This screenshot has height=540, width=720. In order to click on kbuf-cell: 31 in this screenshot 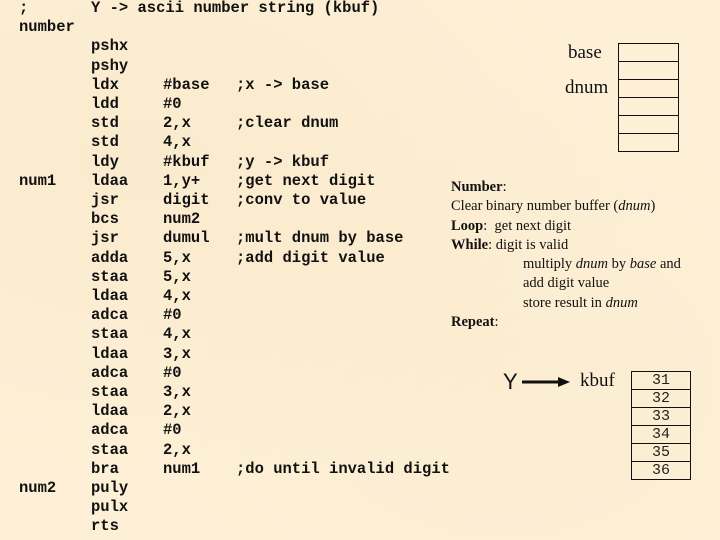, I will do `click(661, 381)`.